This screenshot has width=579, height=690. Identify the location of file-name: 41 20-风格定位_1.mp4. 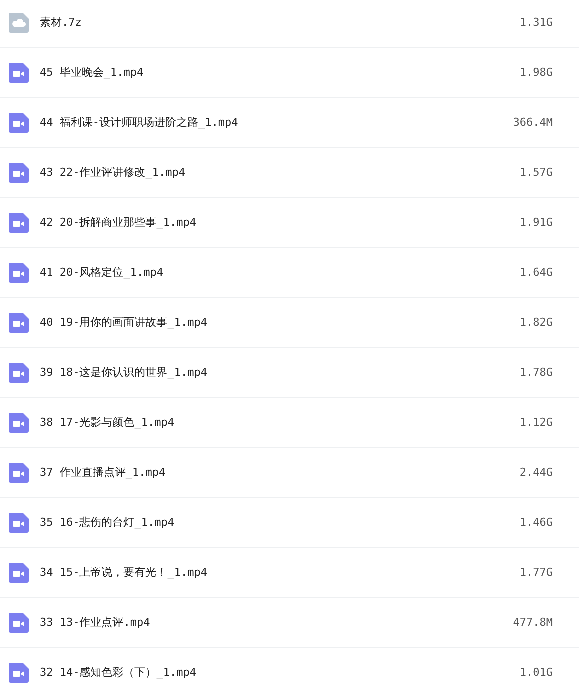
(102, 272).